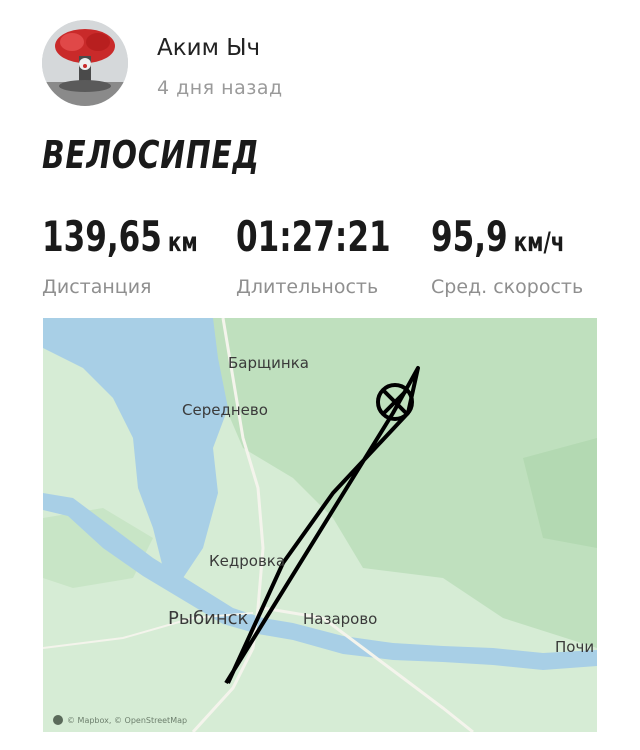  I want to click on speed-value: 95,9 км/ч, so click(498, 236).